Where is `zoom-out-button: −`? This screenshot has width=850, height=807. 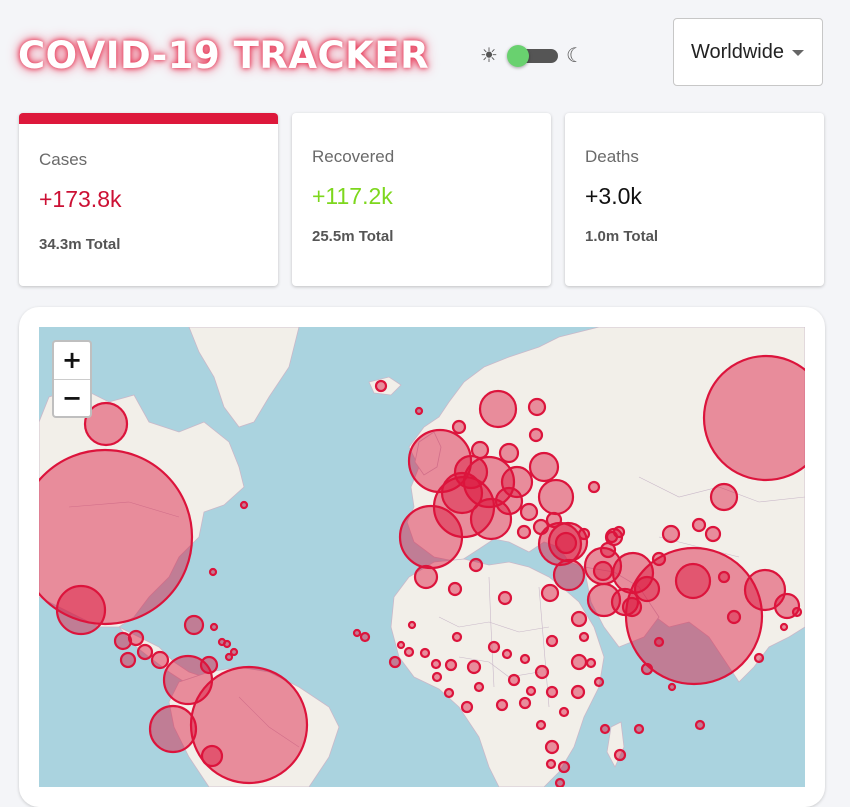
zoom-out-button: − is located at coordinates (72, 398).